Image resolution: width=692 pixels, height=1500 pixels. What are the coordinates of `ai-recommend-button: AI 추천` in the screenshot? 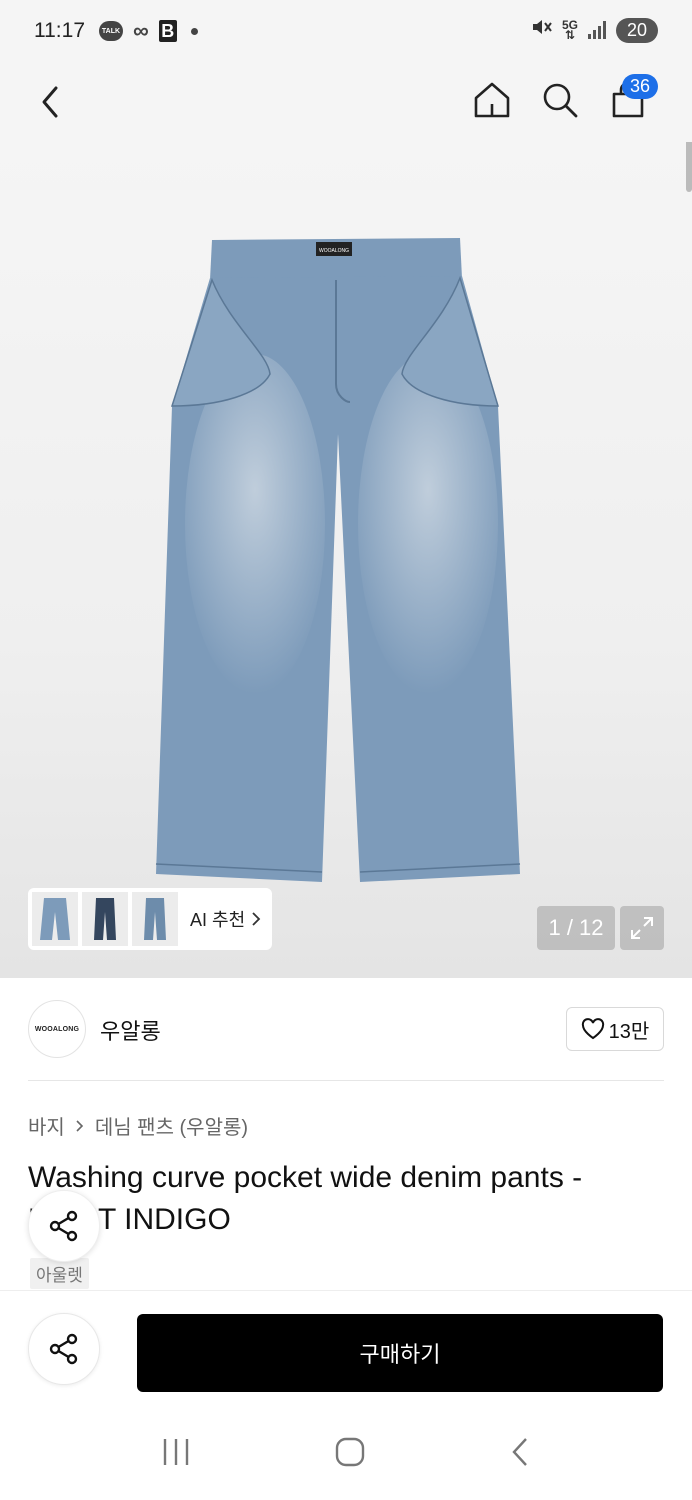 It's located at (225, 919).